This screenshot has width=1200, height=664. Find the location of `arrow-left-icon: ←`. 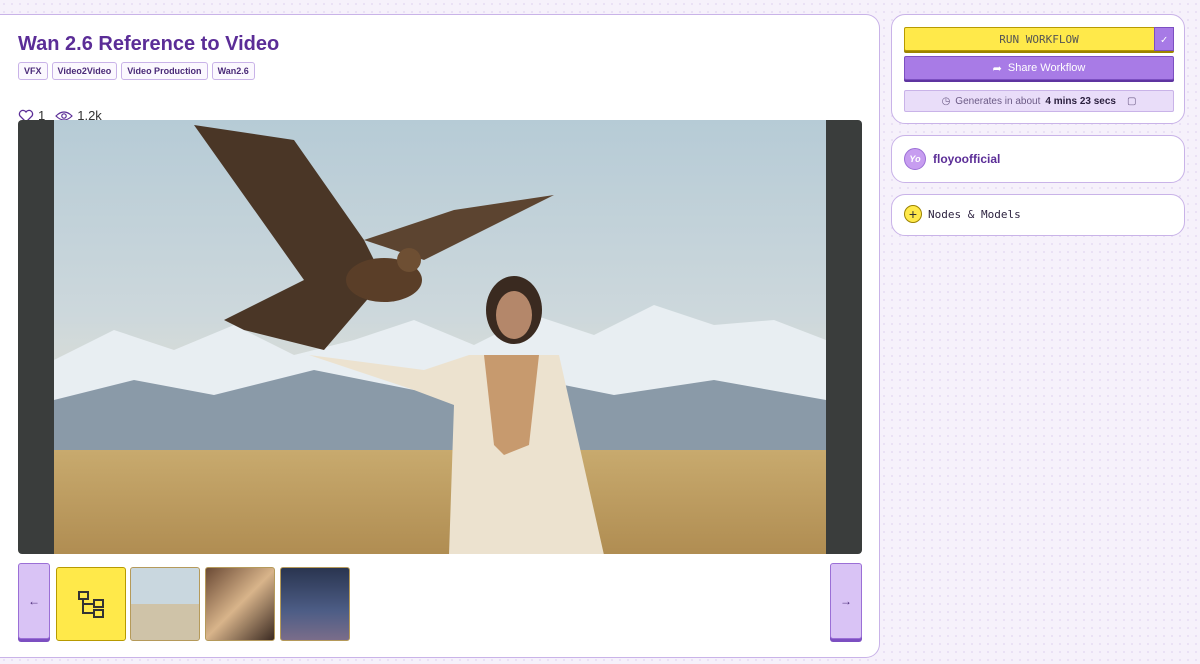

arrow-left-icon: ← is located at coordinates (34, 601).